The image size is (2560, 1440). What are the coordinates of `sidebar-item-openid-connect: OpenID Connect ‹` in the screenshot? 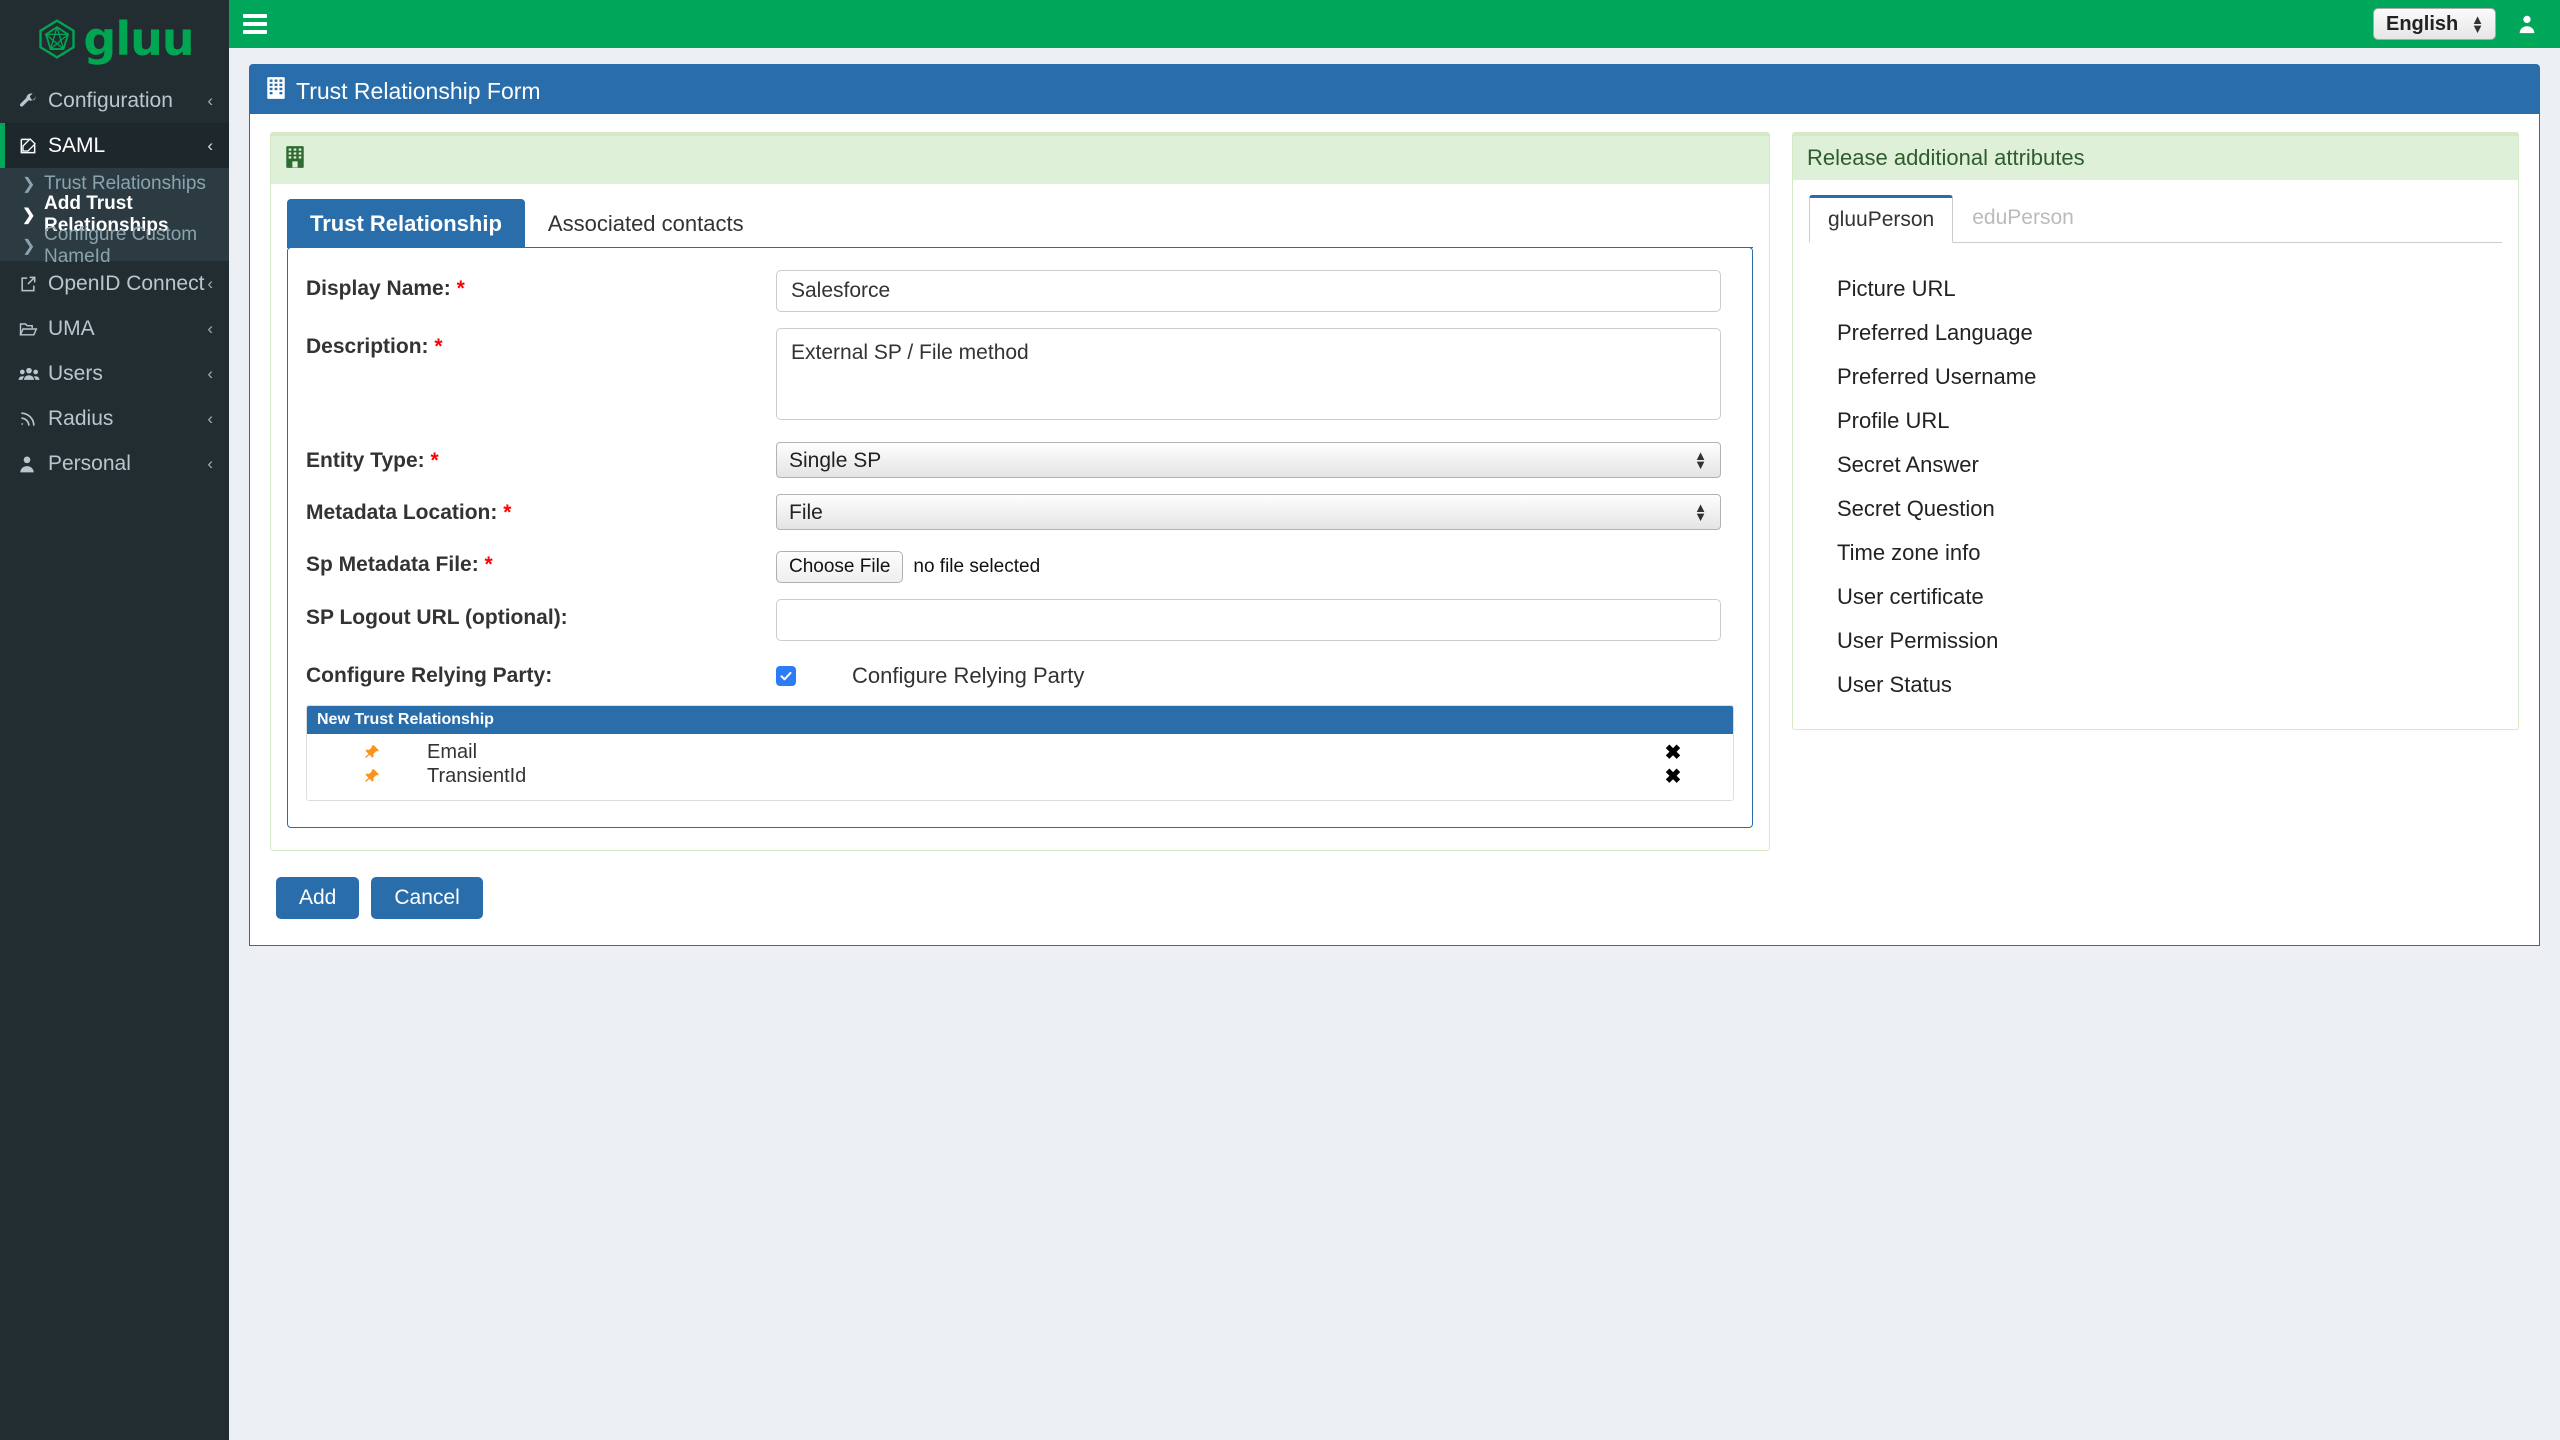 It's located at (114, 283).